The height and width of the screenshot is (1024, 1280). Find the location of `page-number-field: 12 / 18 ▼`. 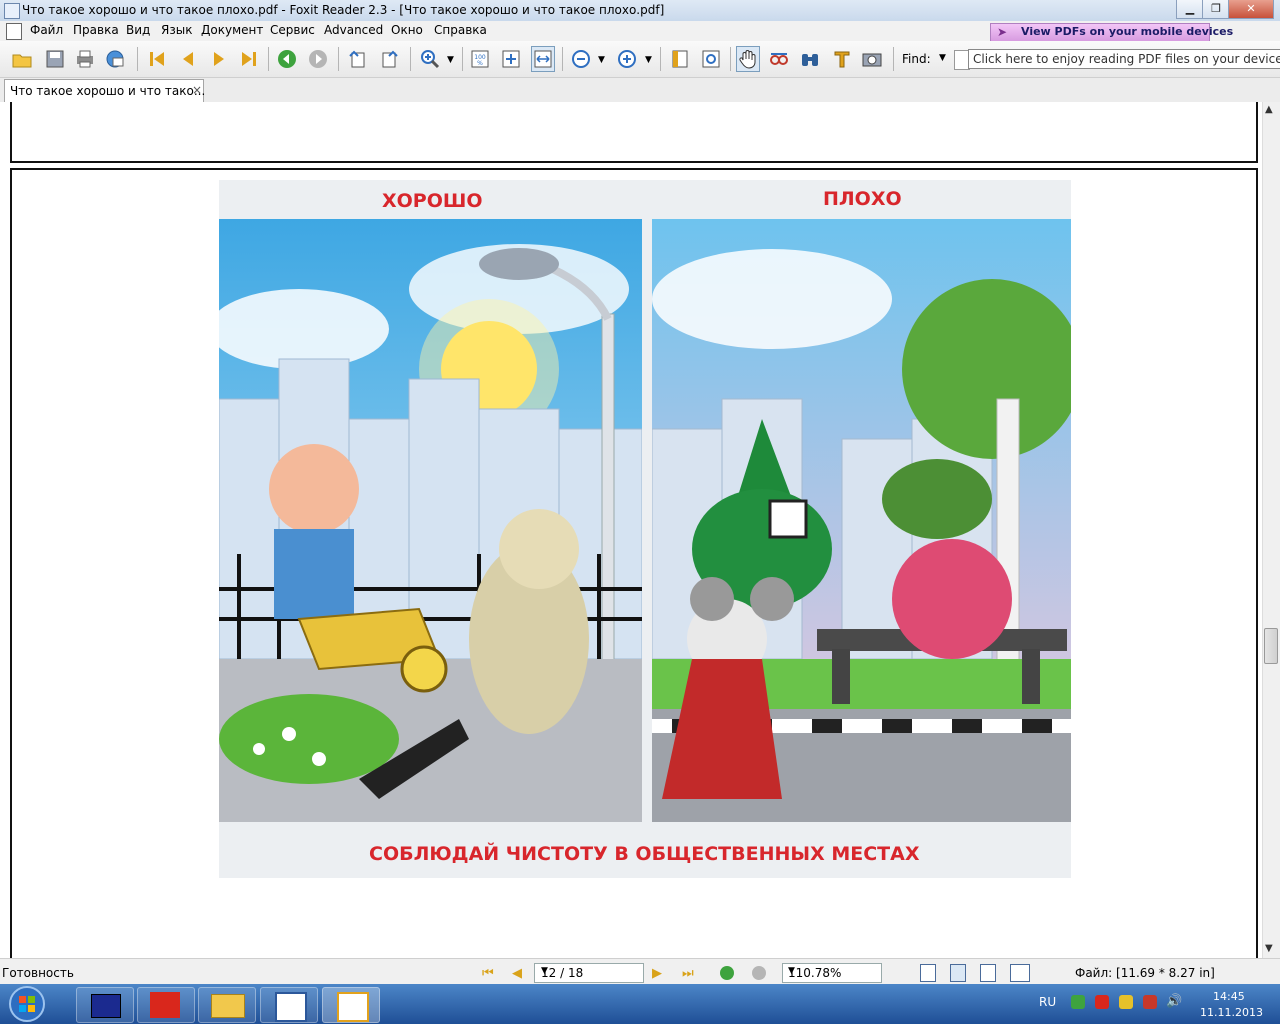

page-number-field: 12 / 18 ▼ is located at coordinates (589, 973).